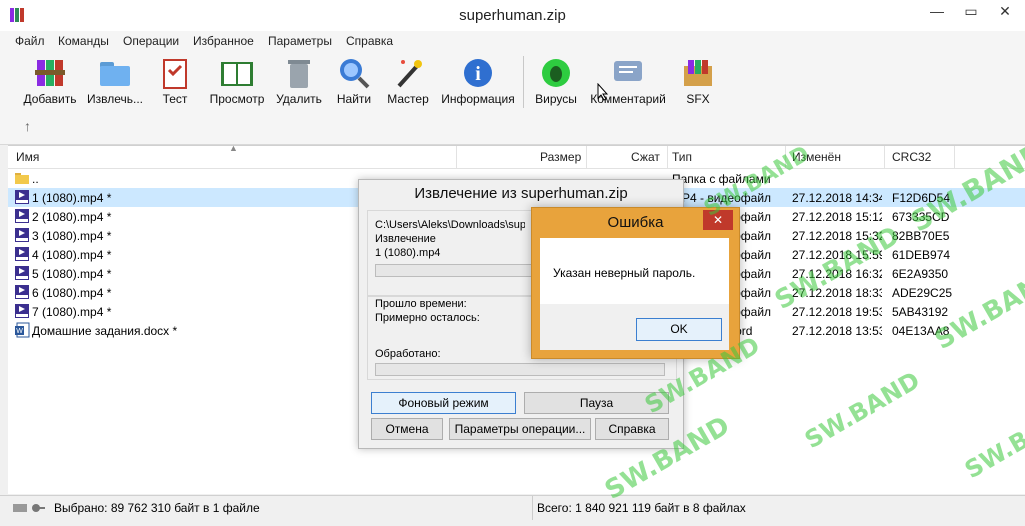 The image size is (1025, 526). I want to click on ok-button: OK, so click(679, 329).